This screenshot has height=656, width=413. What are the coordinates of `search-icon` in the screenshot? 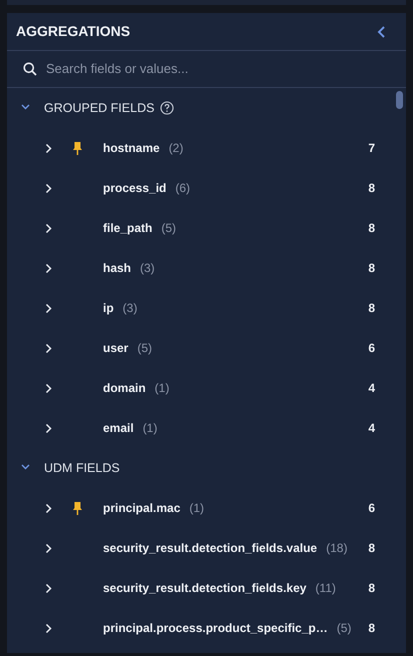 It's located at (30, 69).